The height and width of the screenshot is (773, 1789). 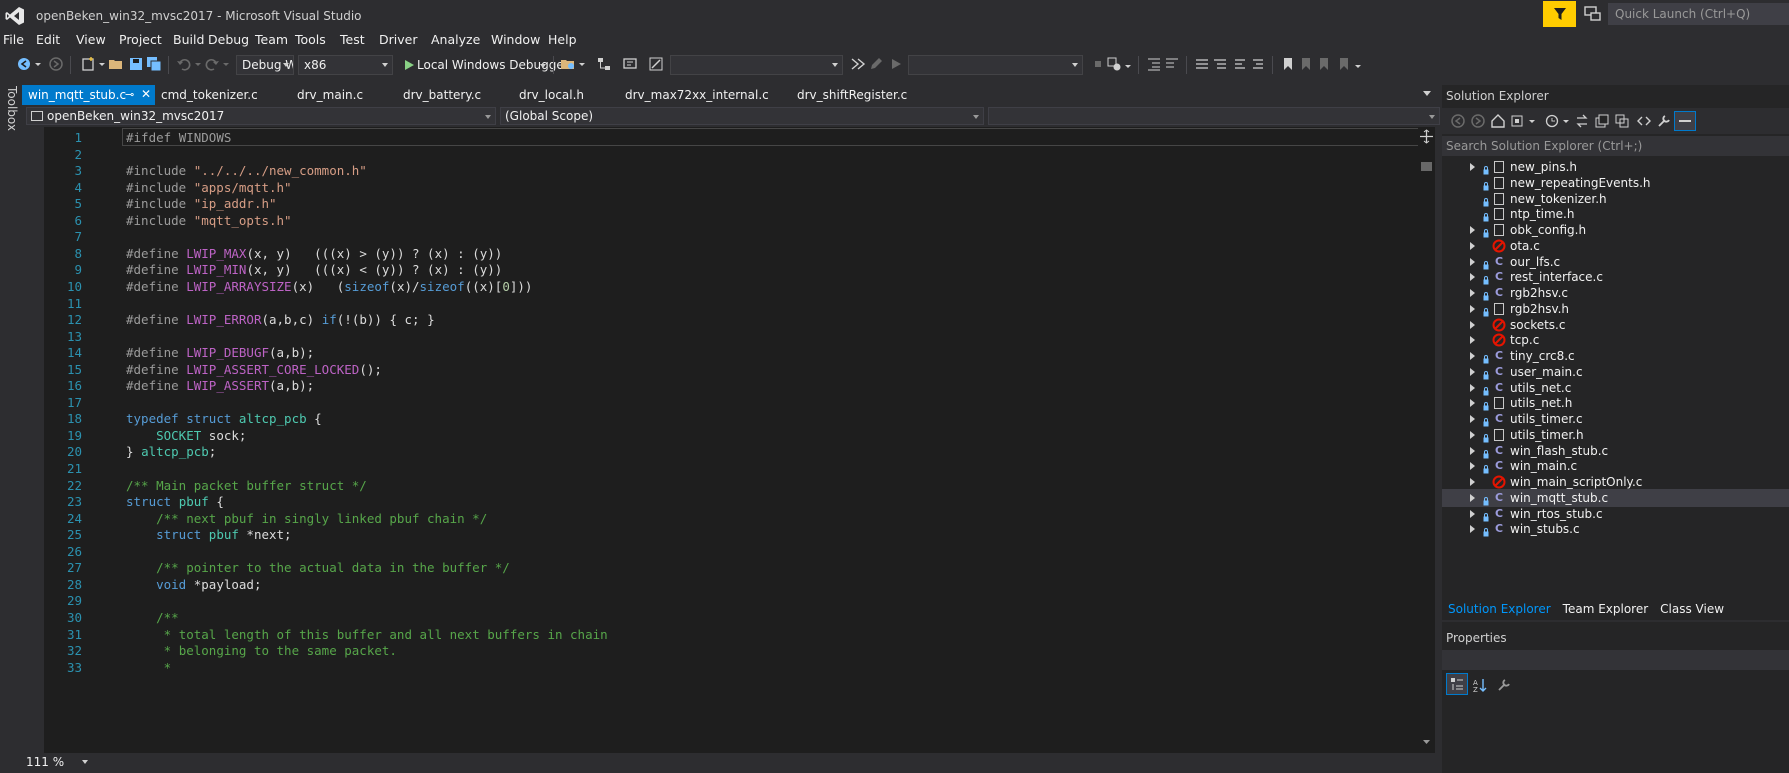 I want to click on menu-build: Build, so click(x=190, y=40).